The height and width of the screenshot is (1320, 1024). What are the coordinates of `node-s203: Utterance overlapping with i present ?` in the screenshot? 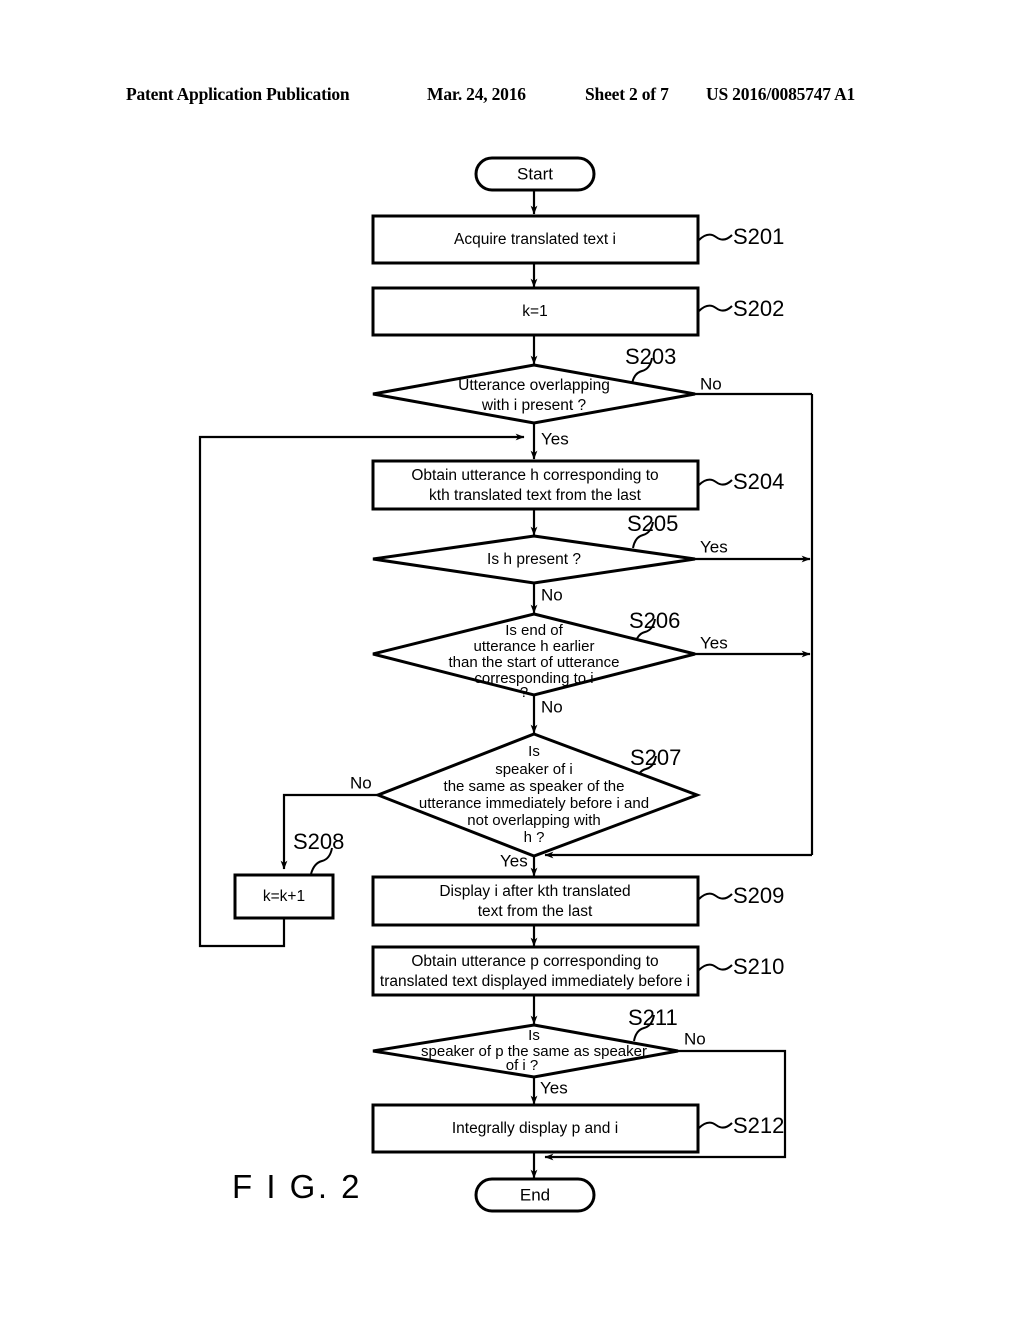 It's located at (534, 394).